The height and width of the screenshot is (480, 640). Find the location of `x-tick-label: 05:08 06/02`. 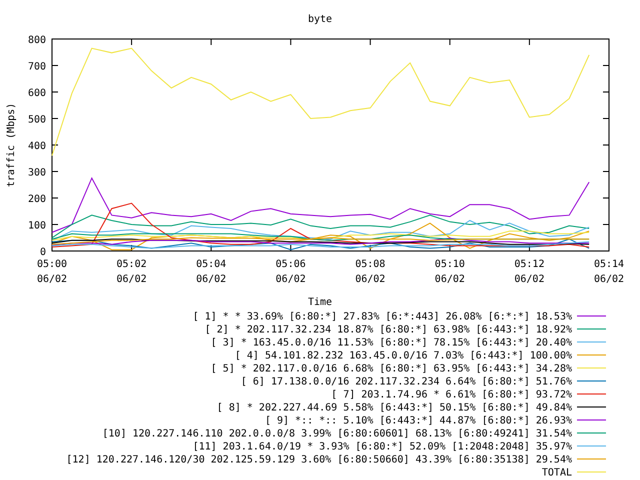

x-tick-label: 05:08 06/02 is located at coordinates (370, 272).